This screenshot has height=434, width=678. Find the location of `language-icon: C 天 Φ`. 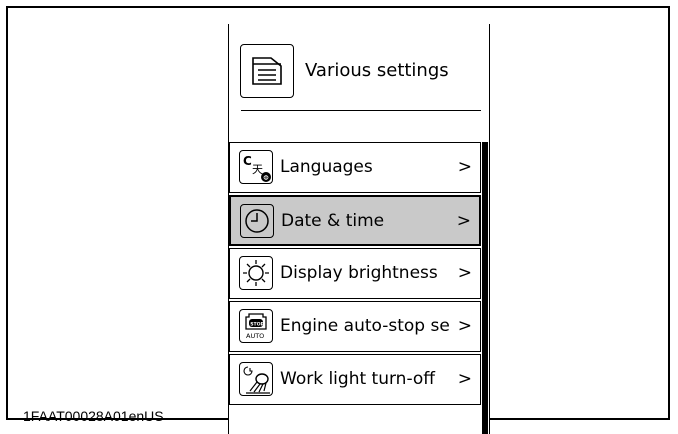

language-icon: C 天 Φ is located at coordinates (256, 167).